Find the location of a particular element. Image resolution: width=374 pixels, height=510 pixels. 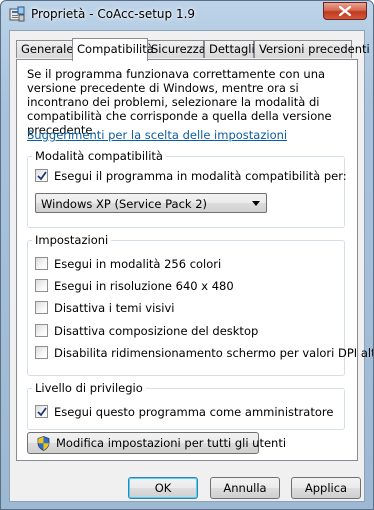

tab-generale: Generale is located at coordinates (45, 49).